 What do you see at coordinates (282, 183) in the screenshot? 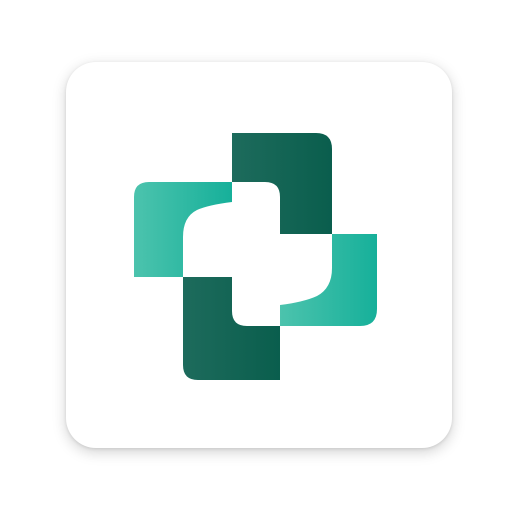
I see `logo-top-dark-block` at bounding box center [282, 183].